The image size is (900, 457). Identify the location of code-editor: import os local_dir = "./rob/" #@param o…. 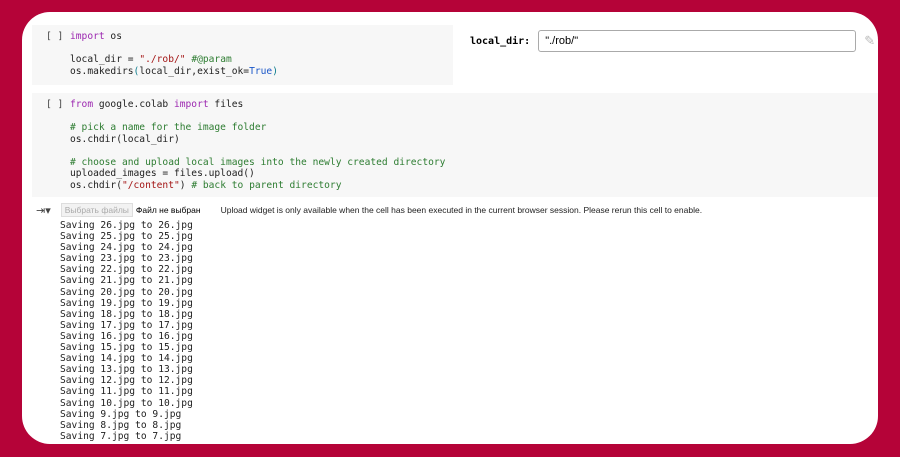
(174, 54).